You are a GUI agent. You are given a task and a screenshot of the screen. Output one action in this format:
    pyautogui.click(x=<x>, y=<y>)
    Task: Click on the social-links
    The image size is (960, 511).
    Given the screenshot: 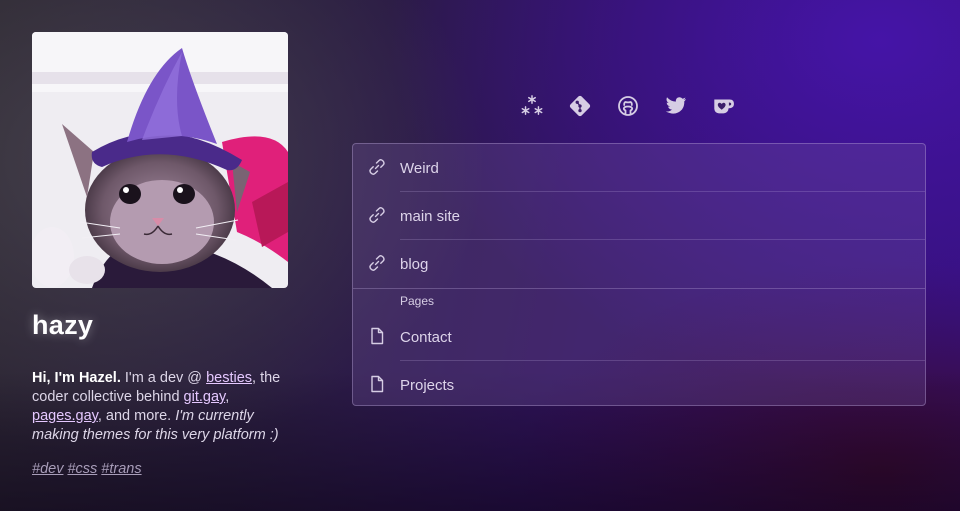 What is the action you would take?
    pyautogui.click(x=628, y=106)
    